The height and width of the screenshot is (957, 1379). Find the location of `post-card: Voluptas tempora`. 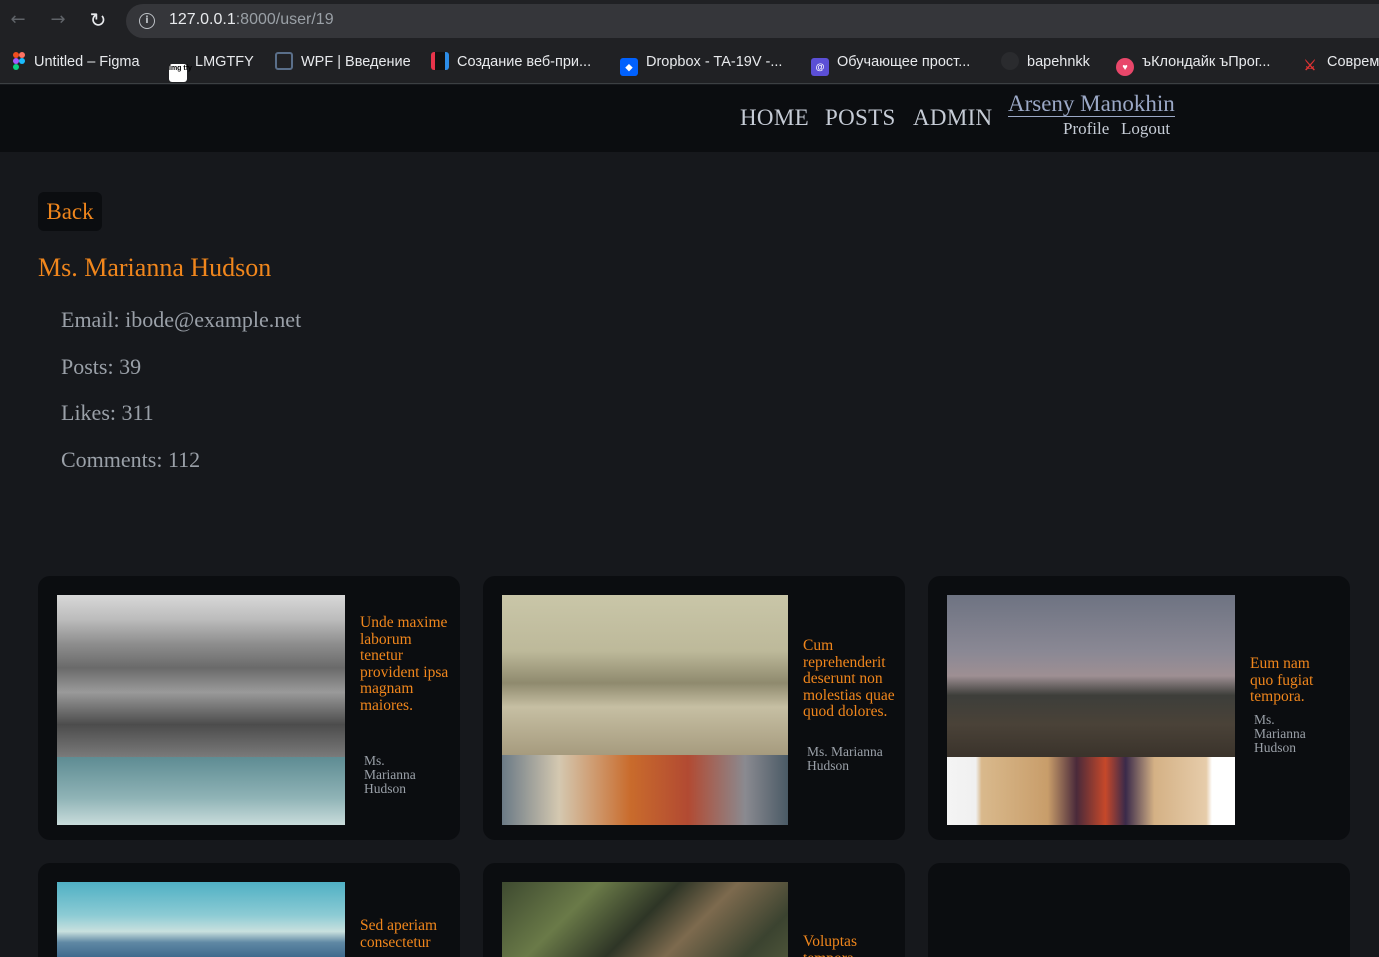

post-card: Voluptas tempora is located at coordinates (694, 910).